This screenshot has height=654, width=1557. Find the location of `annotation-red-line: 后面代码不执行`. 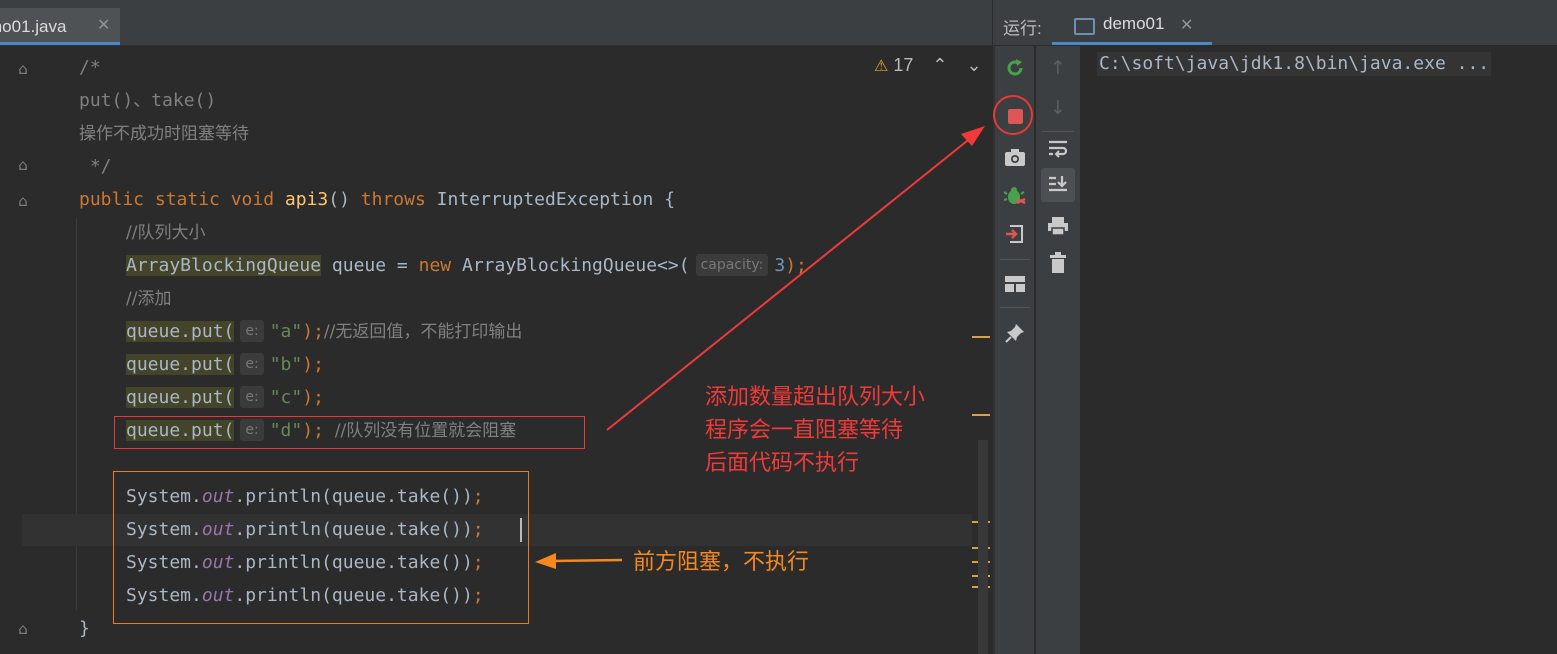

annotation-red-line: 后面代码不执行 is located at coordinates (782, 463).